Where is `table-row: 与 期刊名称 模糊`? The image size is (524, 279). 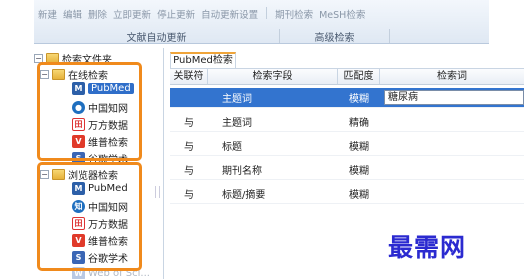
table-row: 与 期刊名称 模糊 is located at coordinates (347, 170).